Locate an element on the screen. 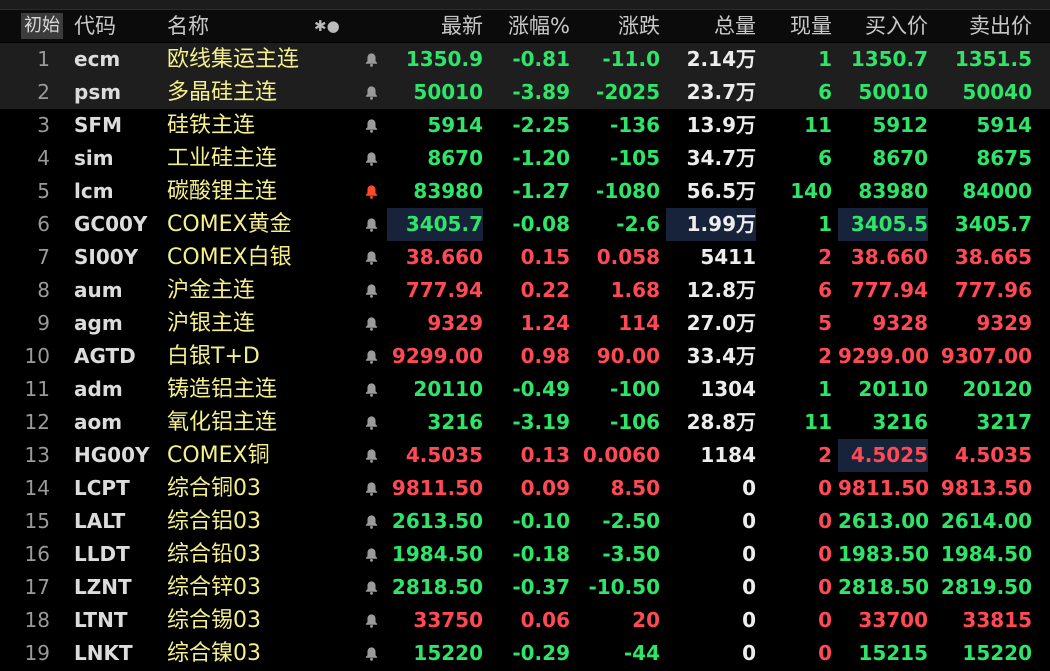 The height and width of the screenshot is (671, 1050). row-pct: -0.49 is located at coordinates (541, 389).